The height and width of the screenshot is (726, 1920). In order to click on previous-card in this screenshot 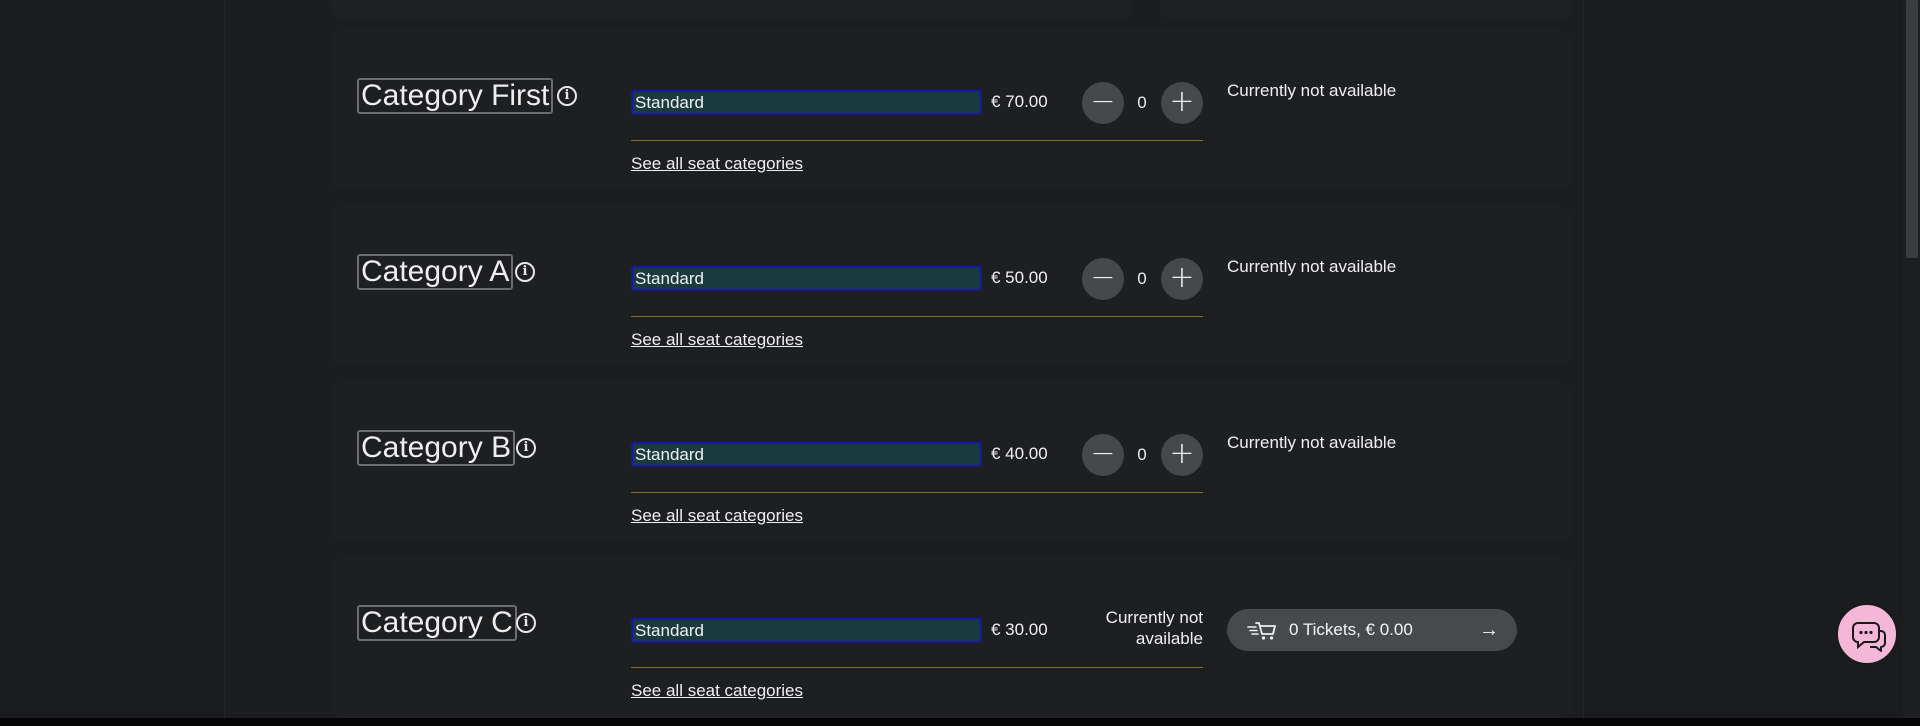, I will do `click(731, 9)`.